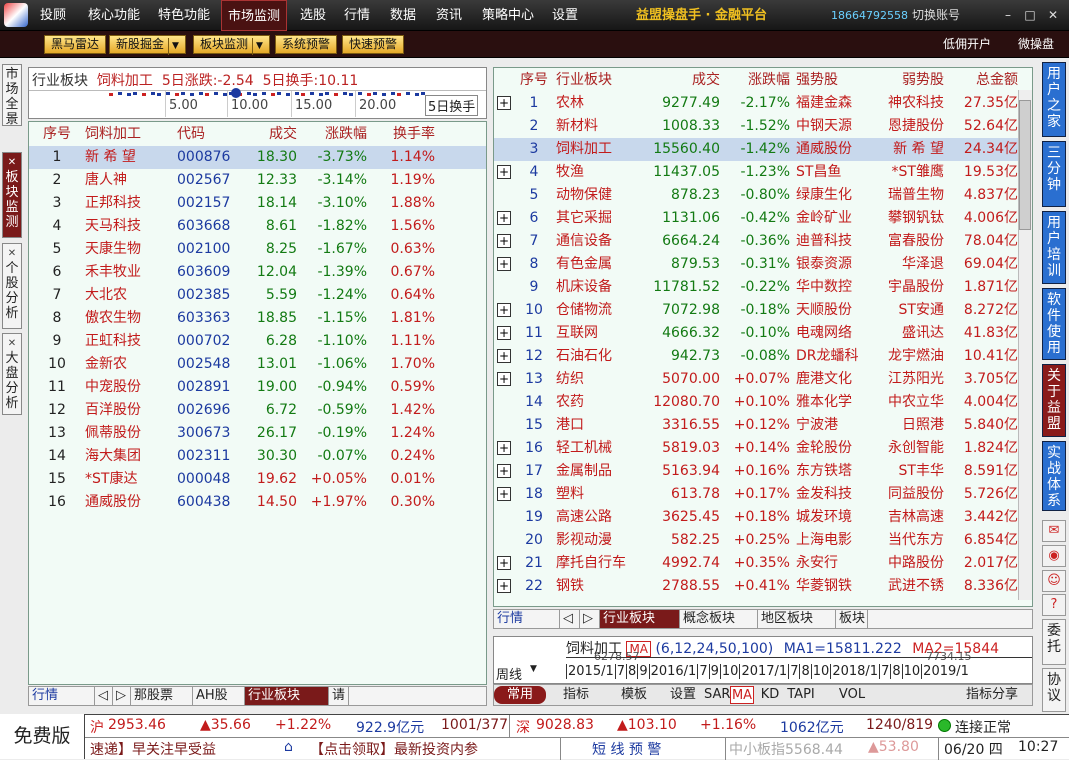 Image resolution: width=1069 pixels, height=760 pixels. Describe the element at coordinates (763, 310) in the screenshot. I see `table-row: +10 仓储物流 7072.98 -0.18% 天顺股份 ST安通 8.272亿` at that location.